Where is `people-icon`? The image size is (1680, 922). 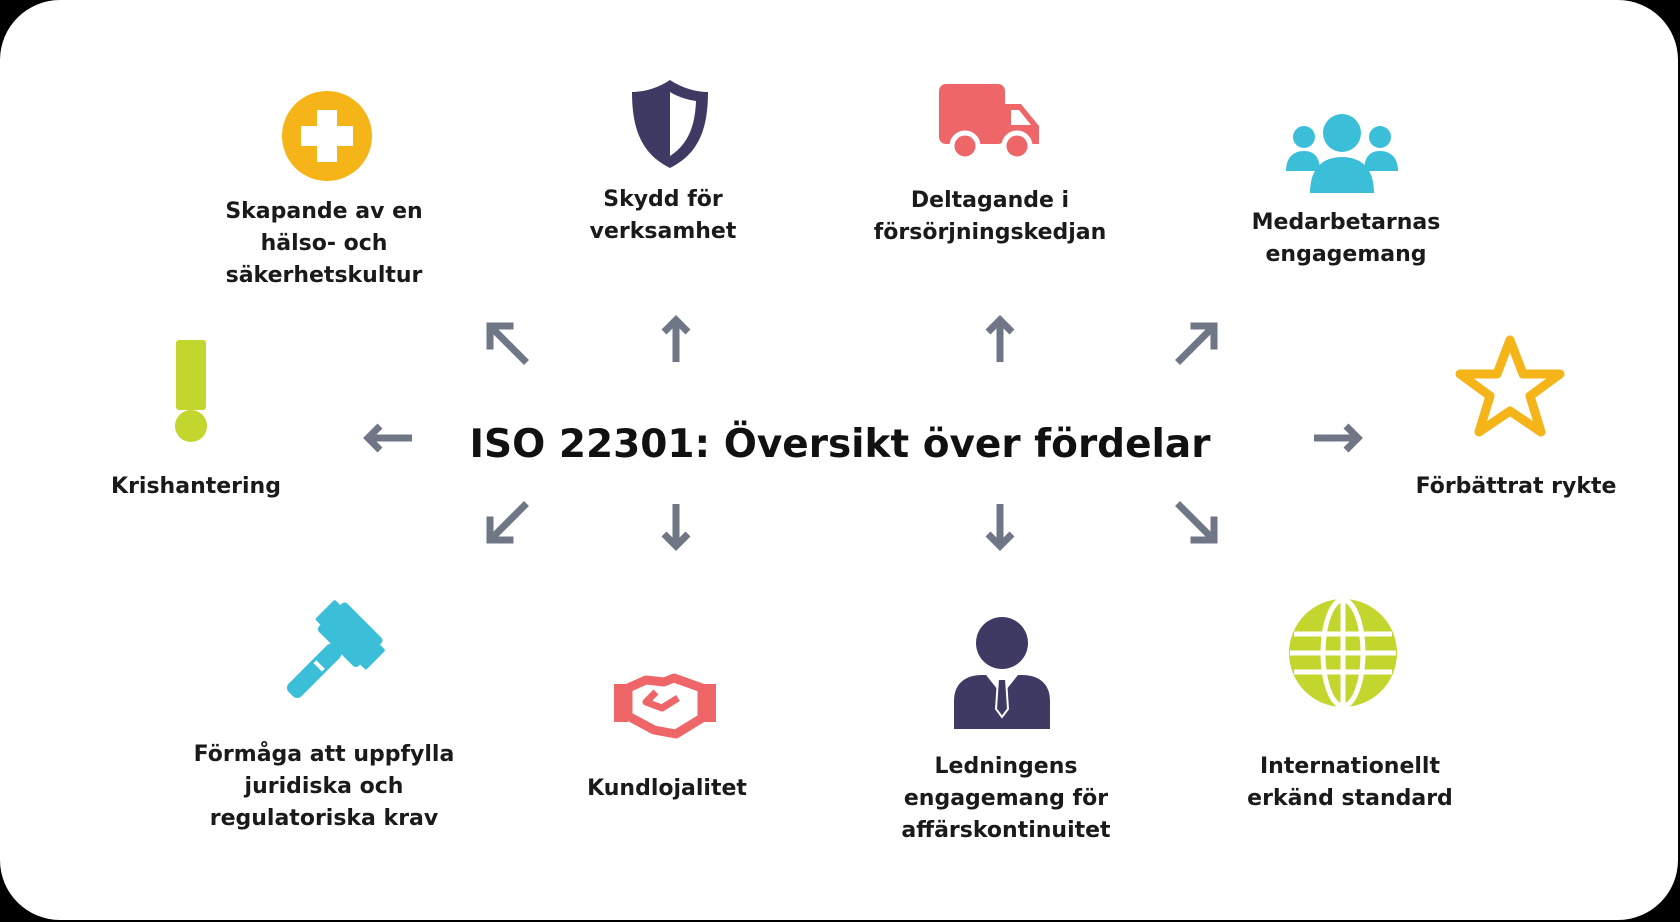 people-icon is located at coordinates (1342, 153).